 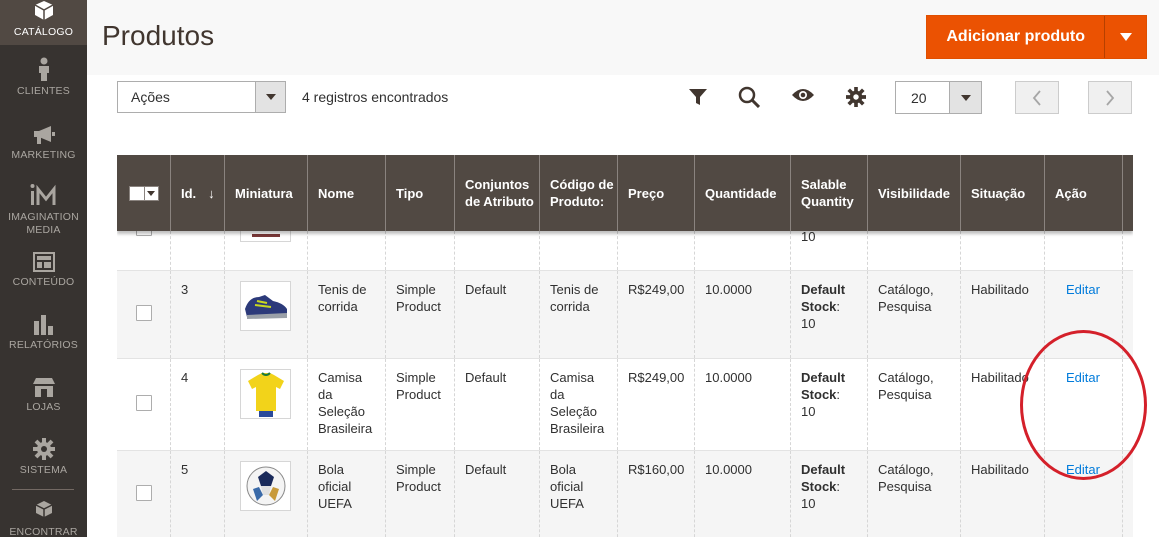 What do you see at coordinates (43, 531) in the screenshot?
I see `nav-find-partners-label: ENCONTRAR` at bounding box center [43, 531].